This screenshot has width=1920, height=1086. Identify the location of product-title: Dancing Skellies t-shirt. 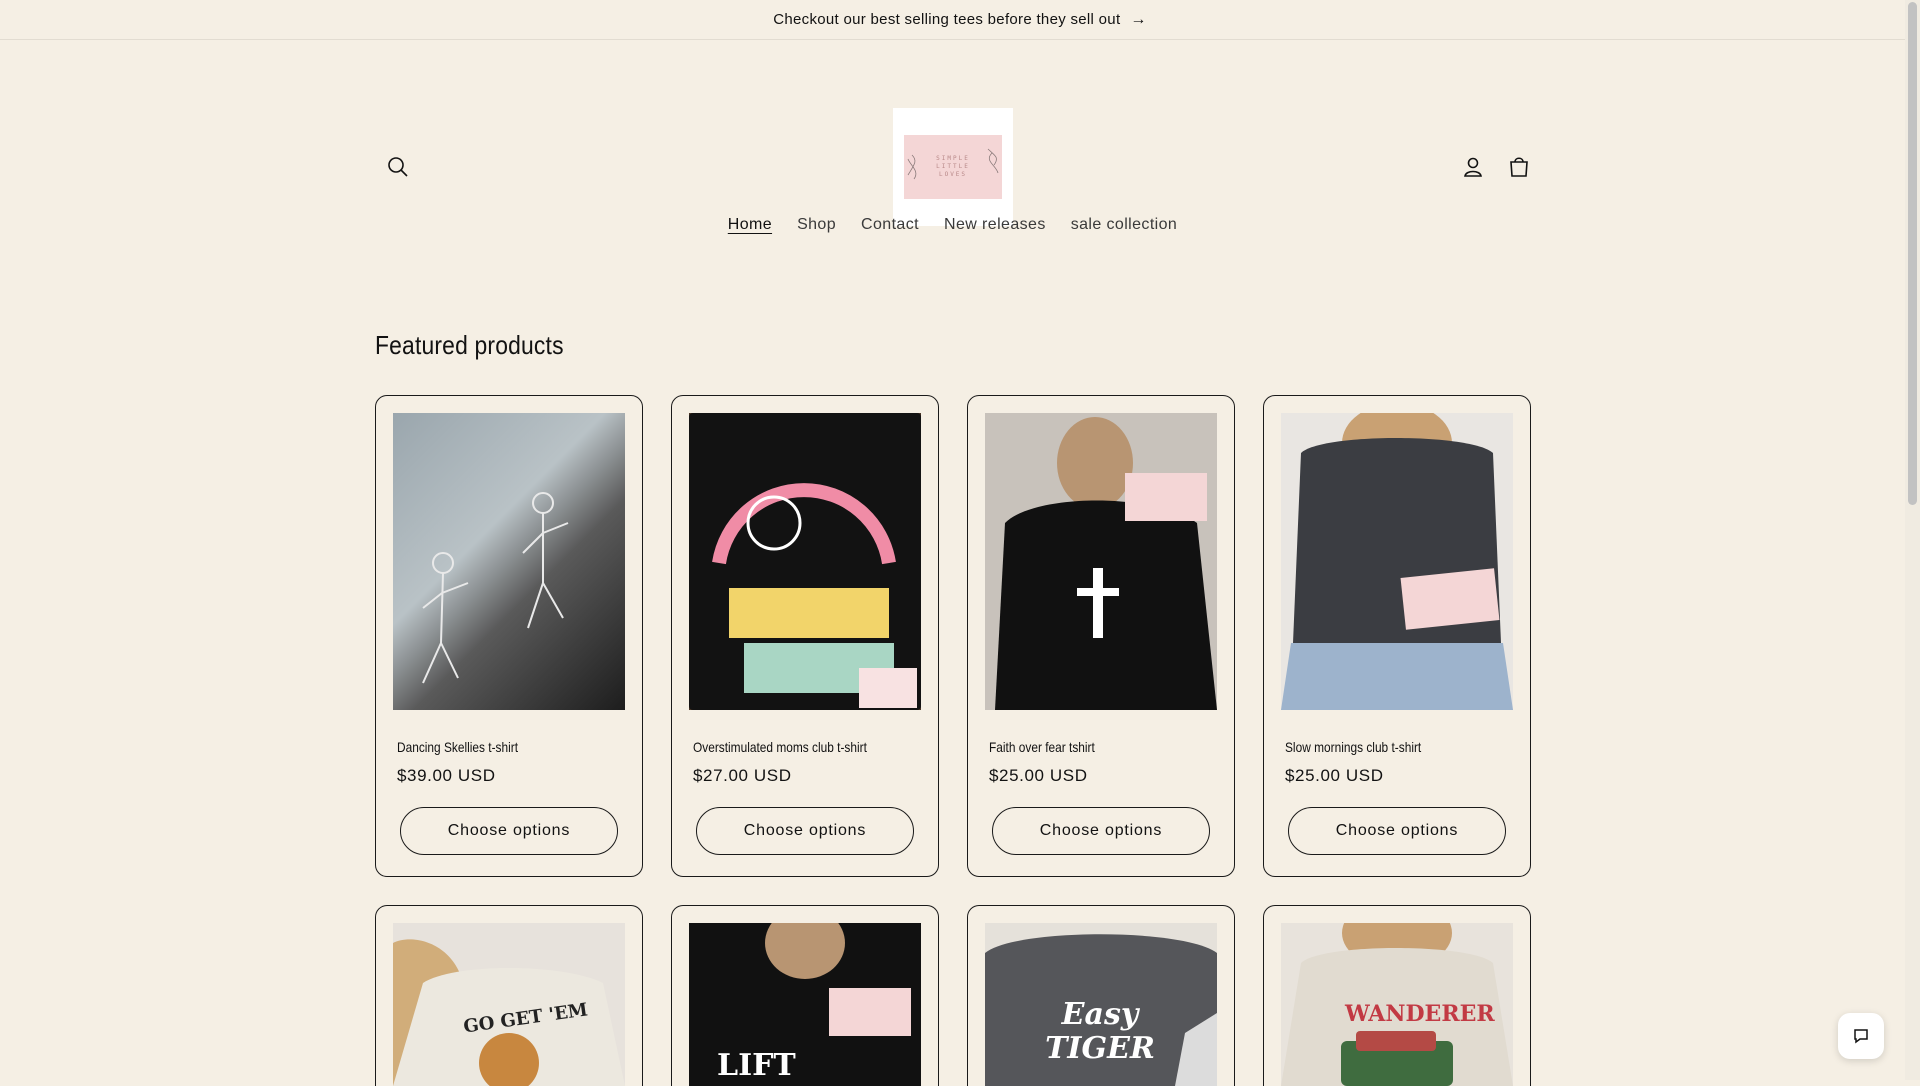
(457, 747).